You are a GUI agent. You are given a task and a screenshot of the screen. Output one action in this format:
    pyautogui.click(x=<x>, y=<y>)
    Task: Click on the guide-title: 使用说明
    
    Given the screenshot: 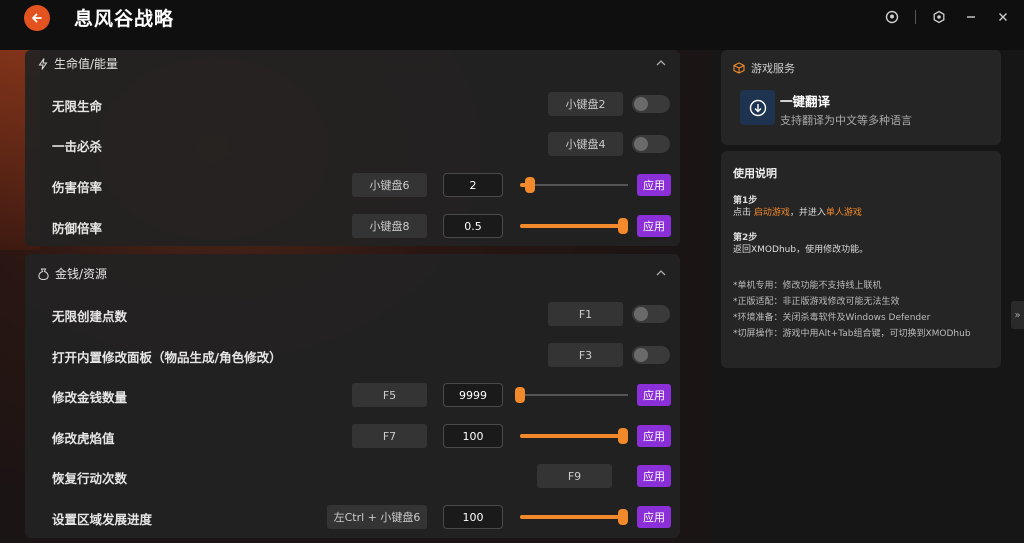 What is the action you would take?
    pyautogui.click(x=755, y=173)
    